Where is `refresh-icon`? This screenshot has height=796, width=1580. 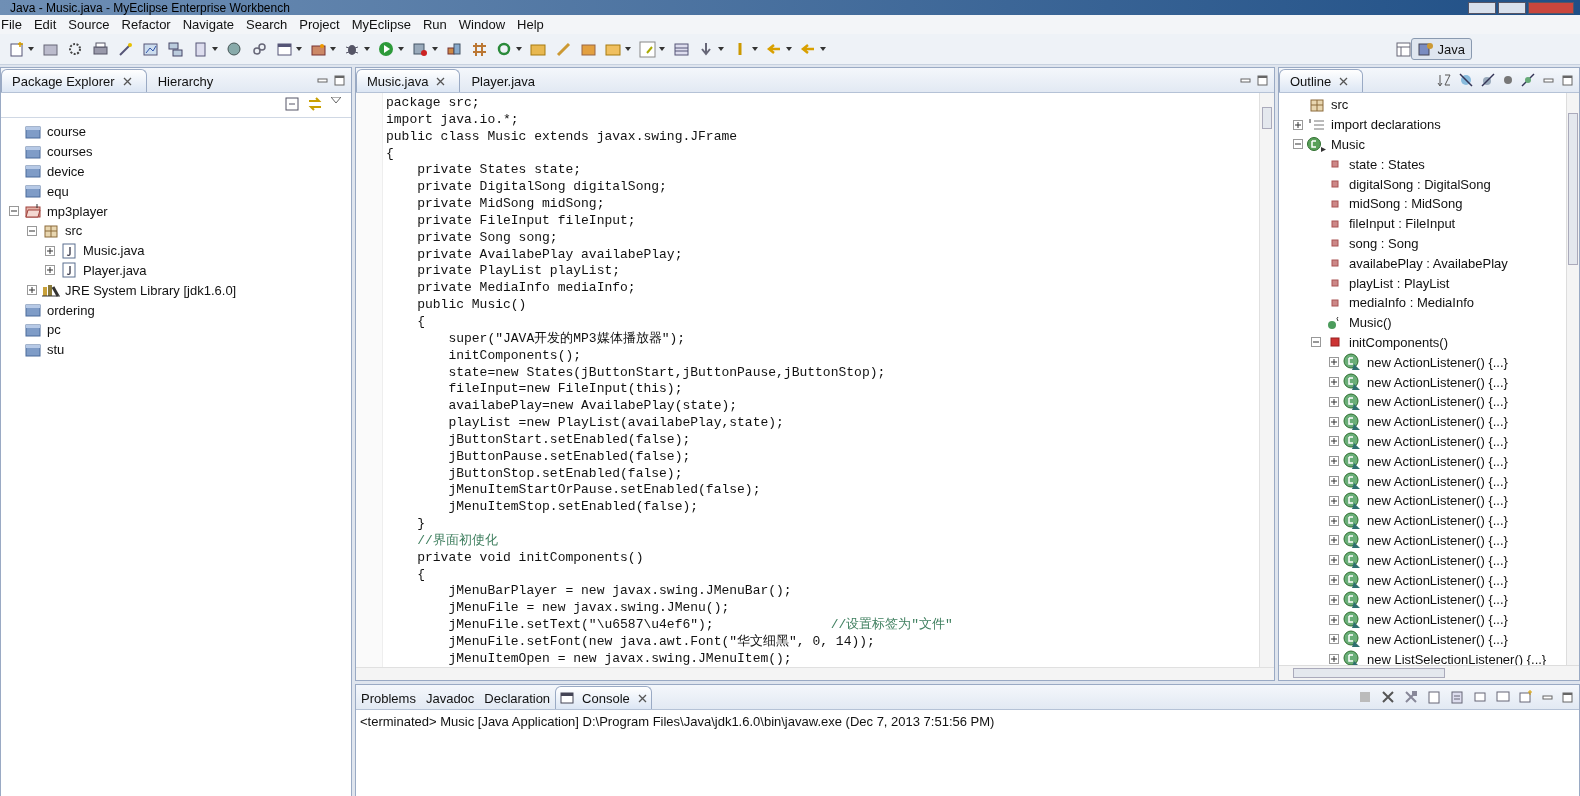 refresh-icon is located at coordinates (504, 49).